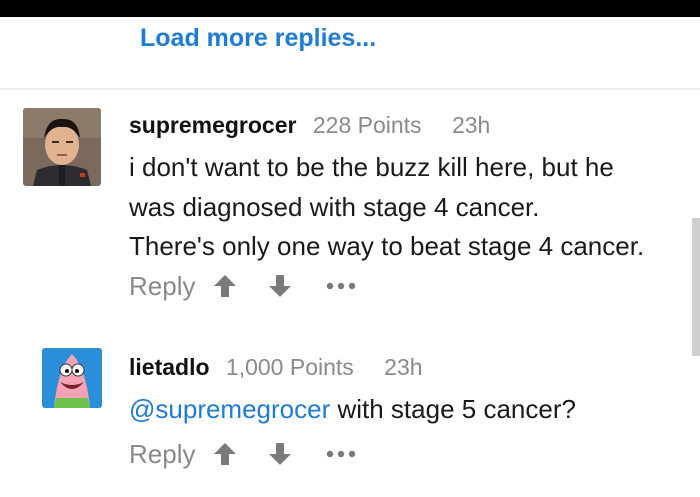 Image resolution: width=700 pixels, height=497 pixels. I want to click on comment-header: lietadlo 1,000 Points 23h, so click(276, 367).